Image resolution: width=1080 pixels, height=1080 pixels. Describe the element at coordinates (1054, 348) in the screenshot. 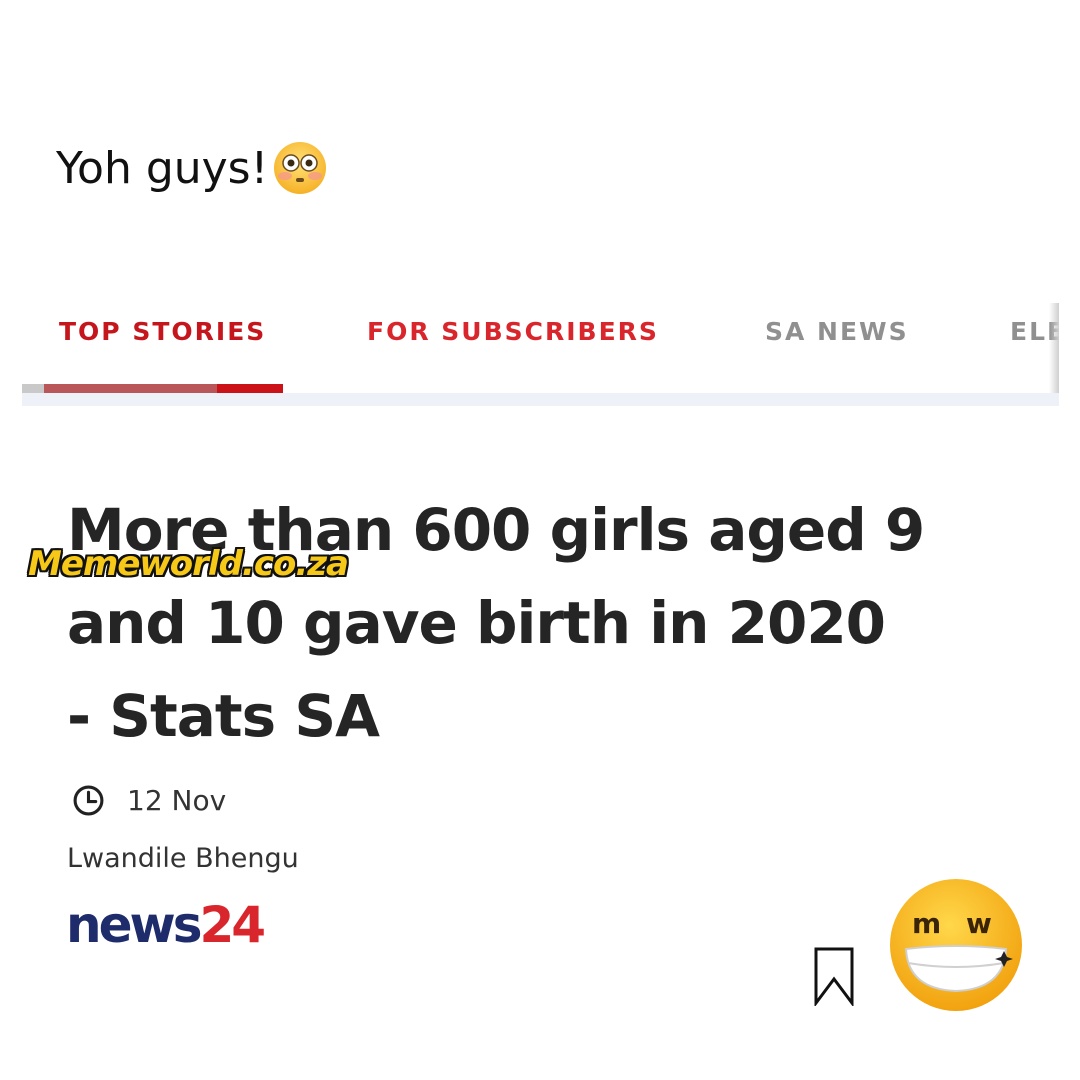

I see `tabs-scroll-fade` at that location.